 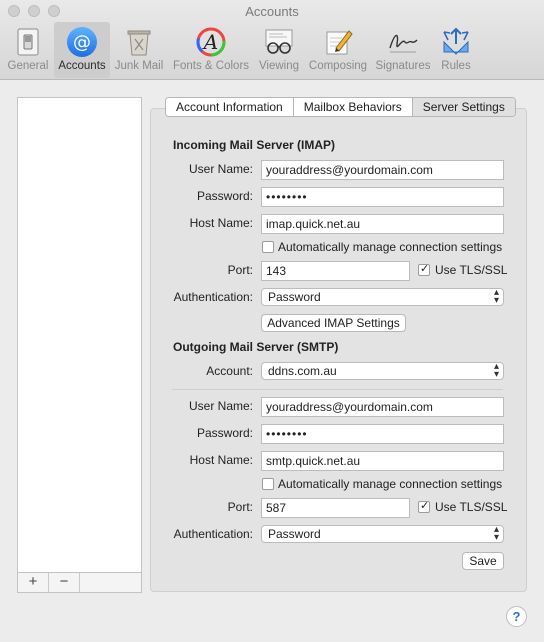 What do you see at coordinates (471, 270) in the screenshot?
I see `incoming-tls-label: Use TLS/SSL` at bounding box center [471, 270].